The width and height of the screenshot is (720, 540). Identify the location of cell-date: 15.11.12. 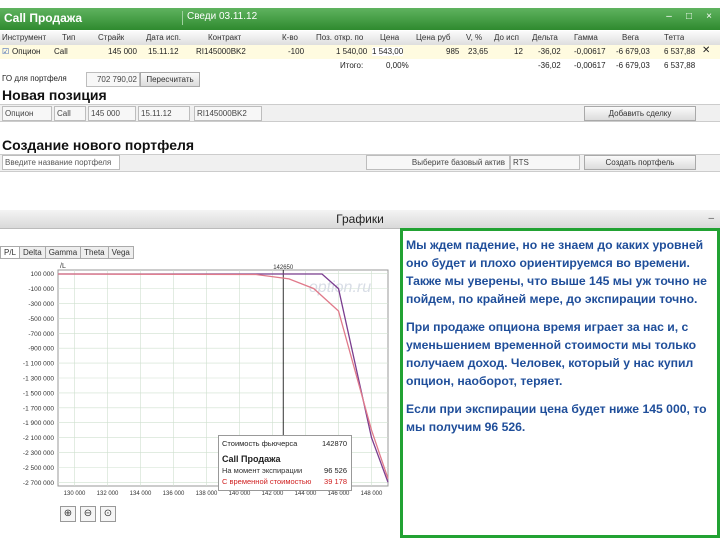
(163, 51).